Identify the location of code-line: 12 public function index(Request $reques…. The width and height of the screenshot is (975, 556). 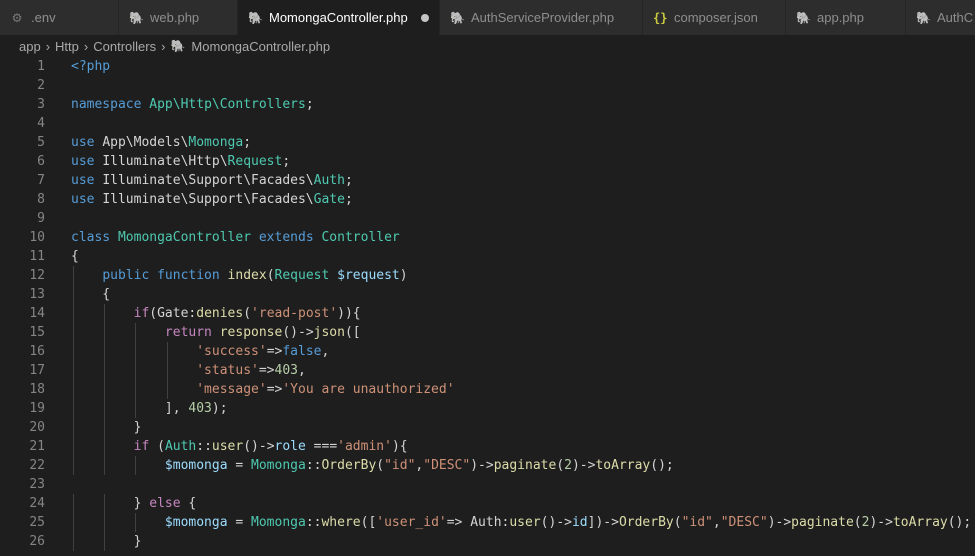
(487, 275).